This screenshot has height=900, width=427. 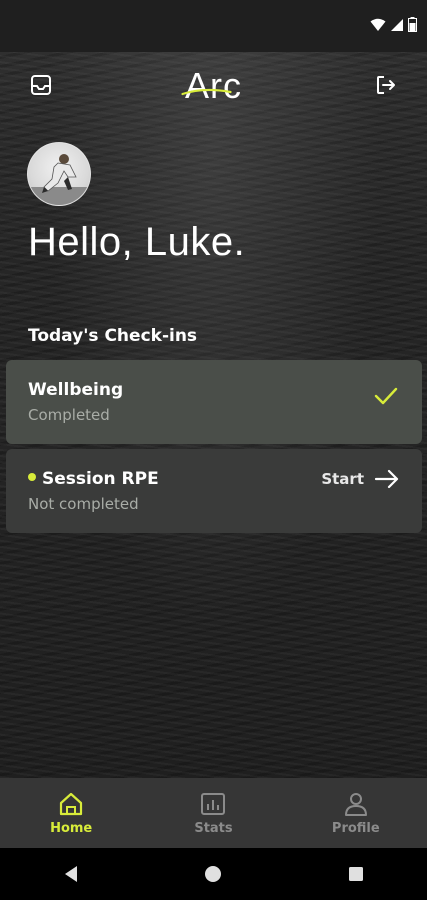 What do you see at coordinates (113, 336) in the screenshot?
I see `section-title: Today's Check-ins` at bounding box center [113, 336].